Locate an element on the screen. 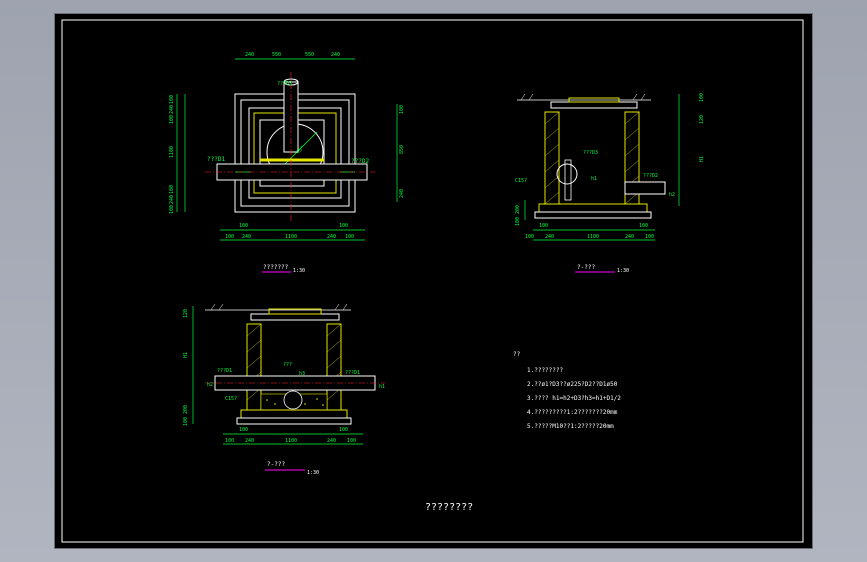 The height and width of the screenshot is (562, 867). sec-a-caption: ?-??? is located at coordinates (586, 267).